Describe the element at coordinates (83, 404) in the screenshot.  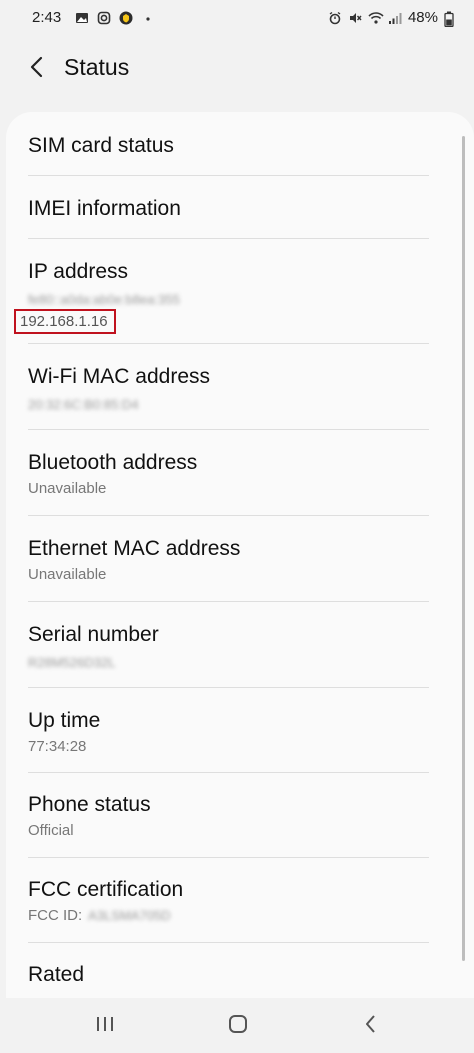
I see `wifi-mac-blurred: 20:32:6C:B0:85:D4` at that location.